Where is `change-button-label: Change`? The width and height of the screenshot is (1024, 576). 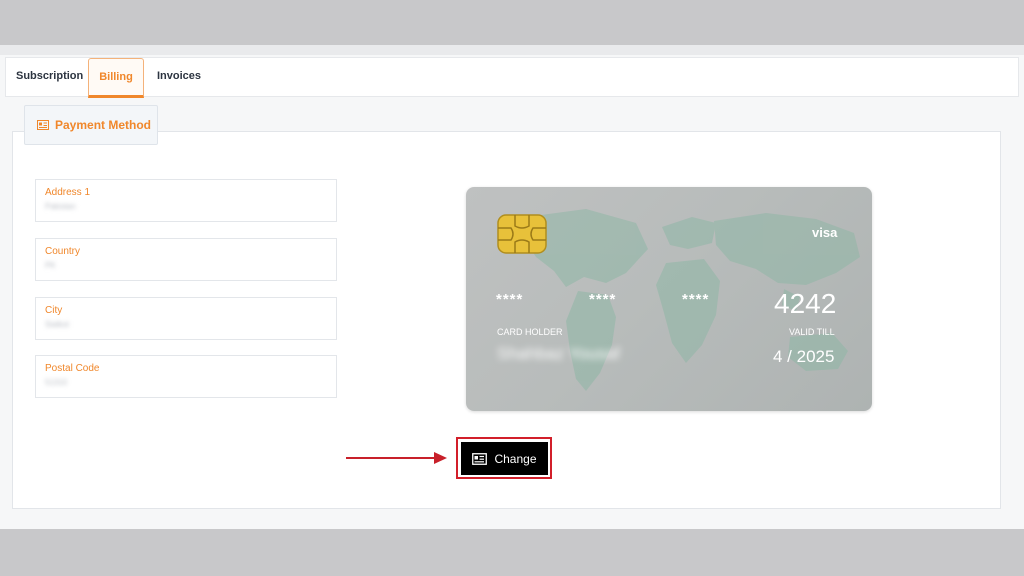
change-button-label: Change is located at coordinates (515, 458).